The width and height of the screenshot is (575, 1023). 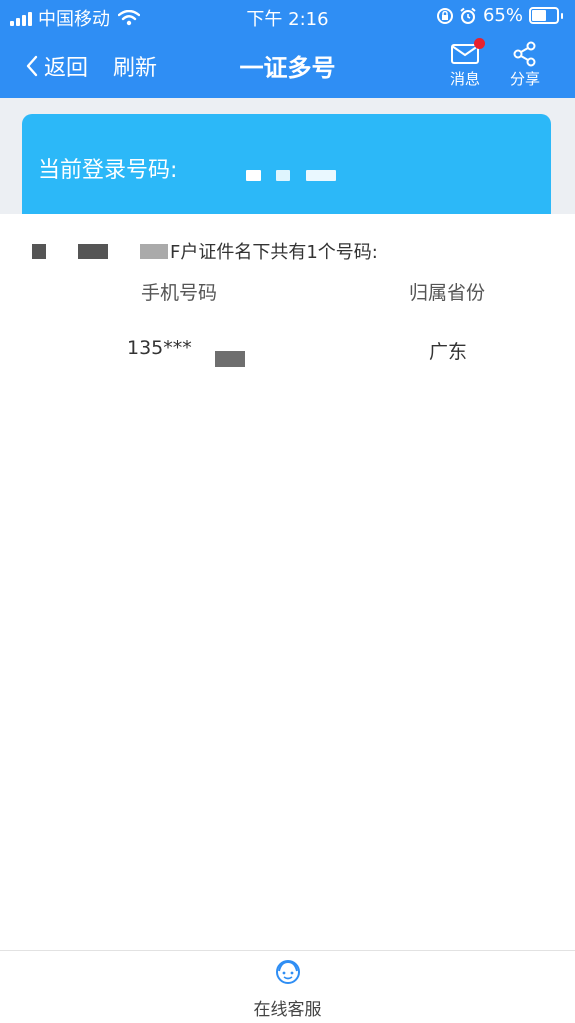 What do you see at coordinates (464, 79) in the screenshot?
I see `messages-label: 消息` at bounding box center [464, 79].